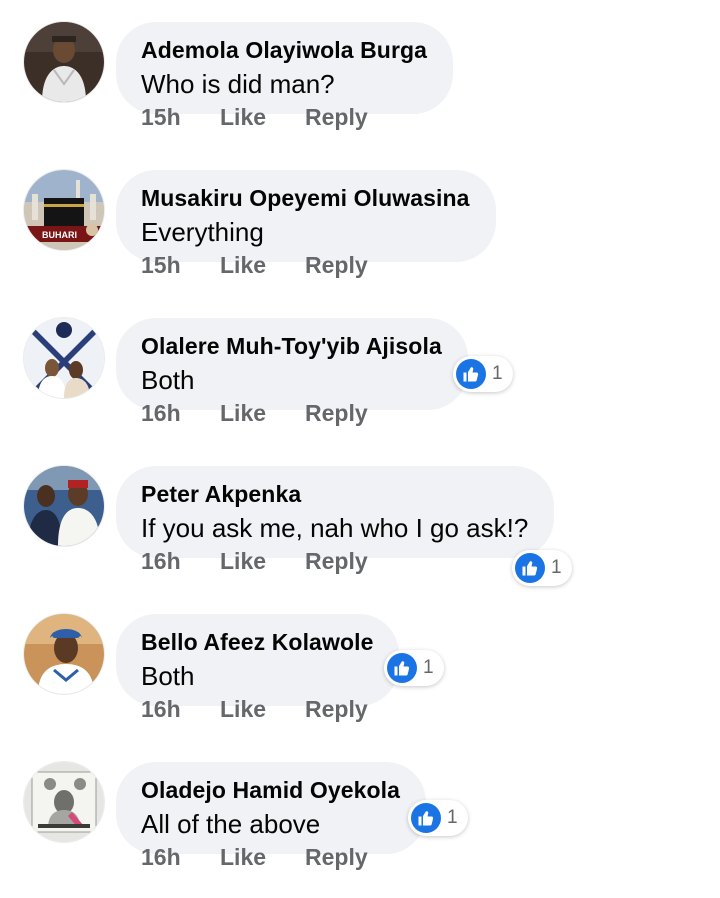 This screenshot has height=898, width=720. I want to click on author-name: Bello Afeez Kolawole, so click(257, 642).